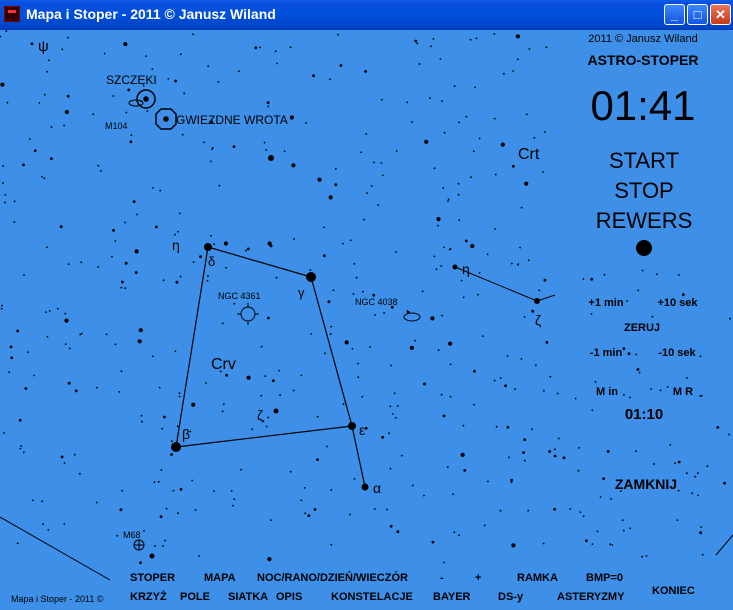 The image size is (733, 610). I want to click on zeruj-button: ZERUJ, so click(642, 328).